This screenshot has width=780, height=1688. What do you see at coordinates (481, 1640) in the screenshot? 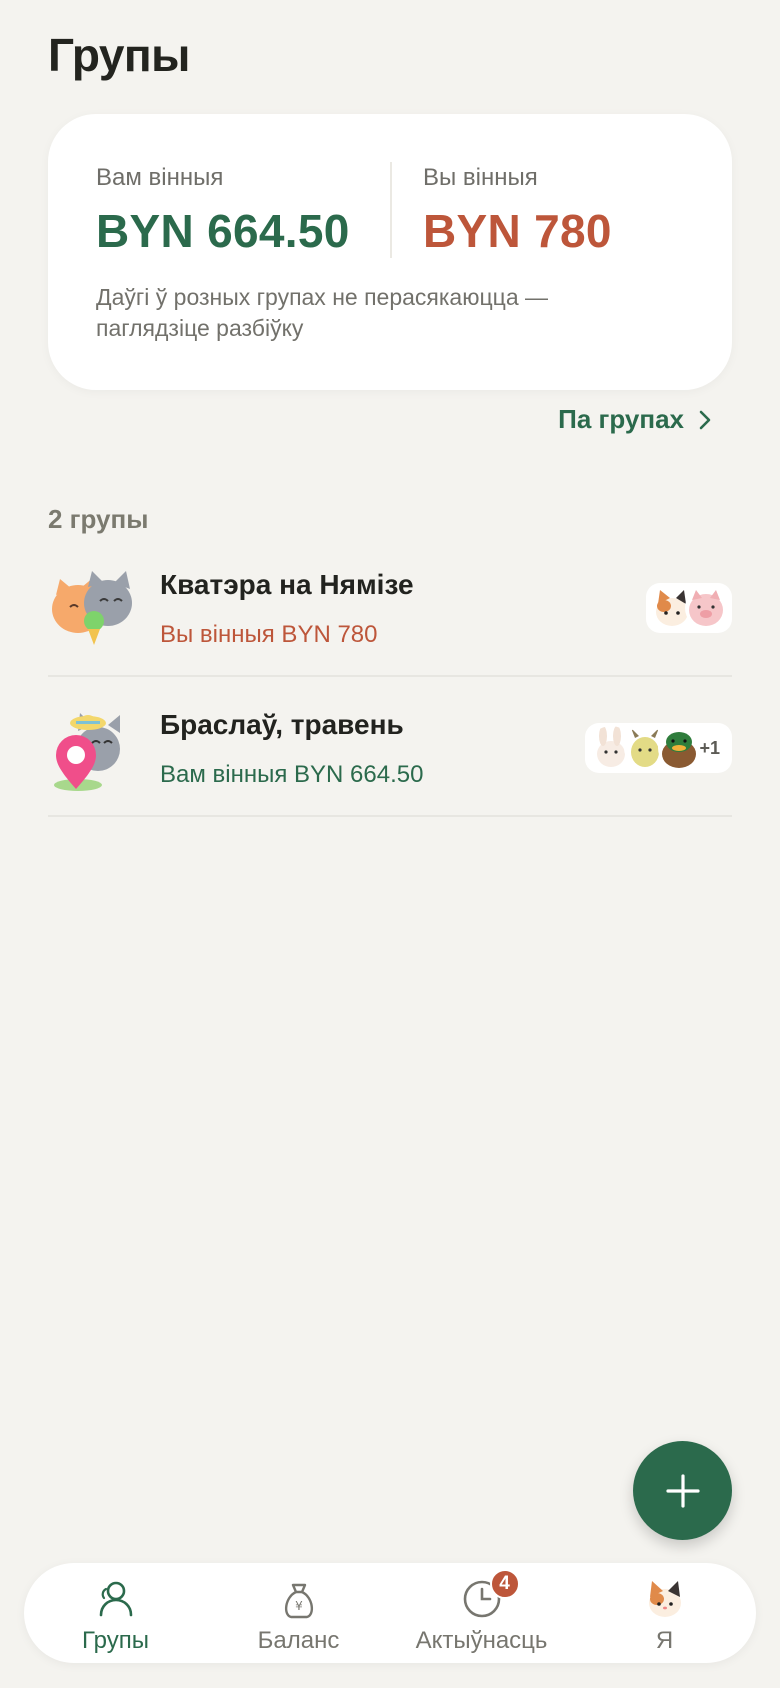
I see `nav-label: Актыўнасць` at bounding box center [481, 1640].